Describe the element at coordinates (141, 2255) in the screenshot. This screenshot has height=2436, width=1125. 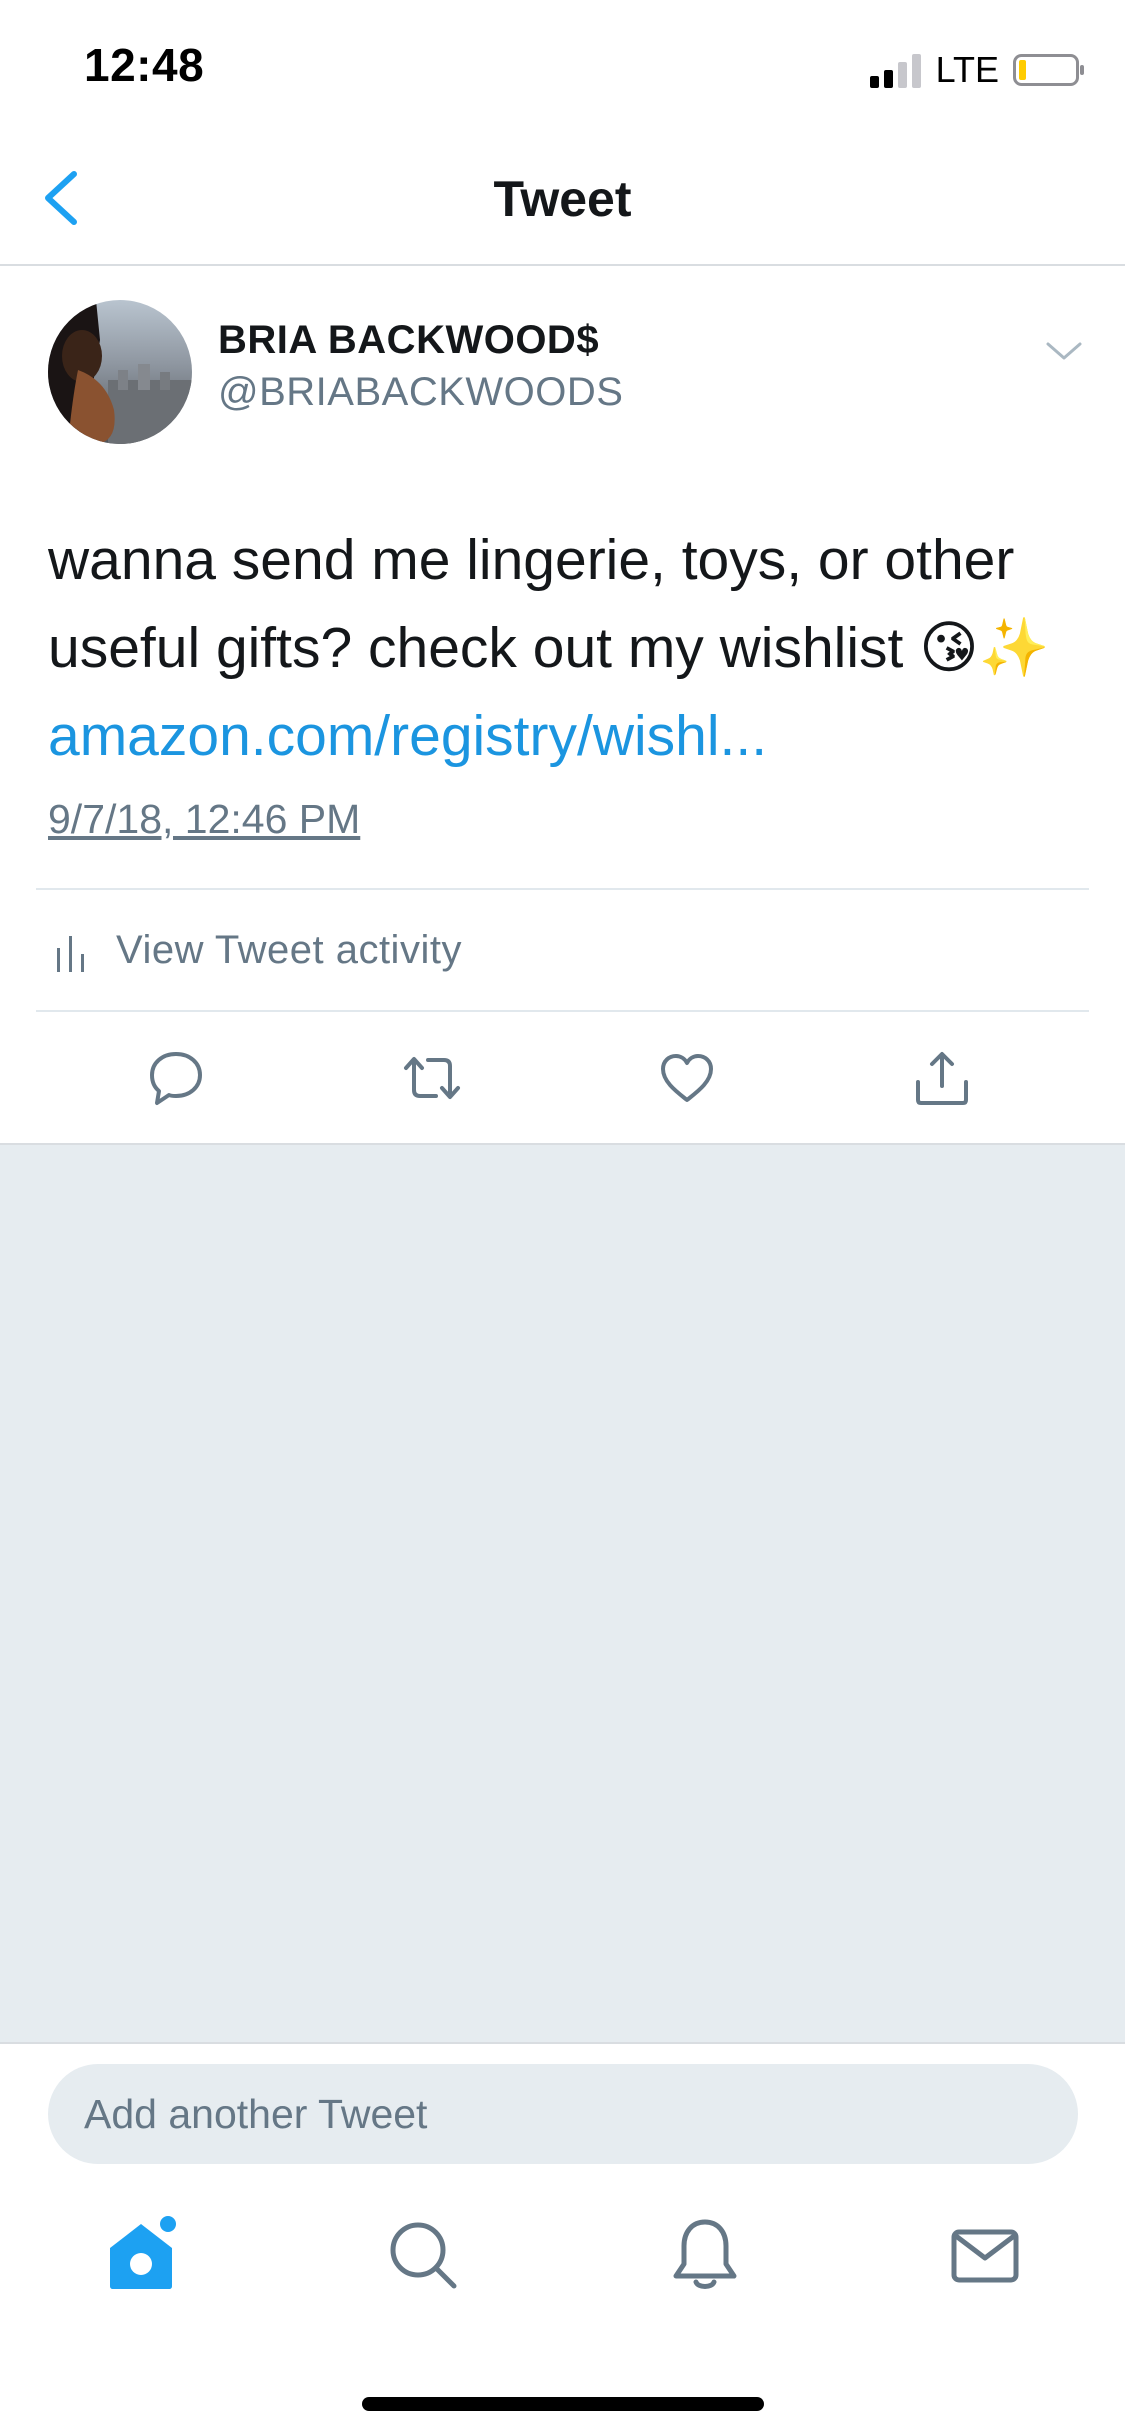
I see `home-icon` at that location.